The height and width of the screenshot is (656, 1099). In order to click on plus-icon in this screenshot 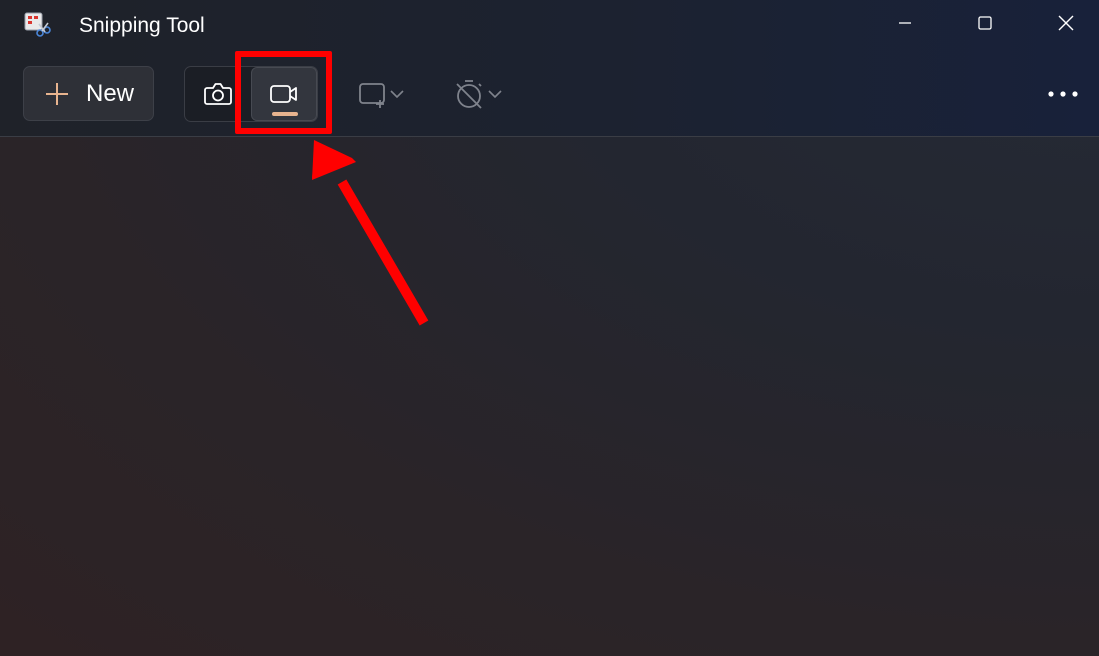, I will do `click(57, 93)`.